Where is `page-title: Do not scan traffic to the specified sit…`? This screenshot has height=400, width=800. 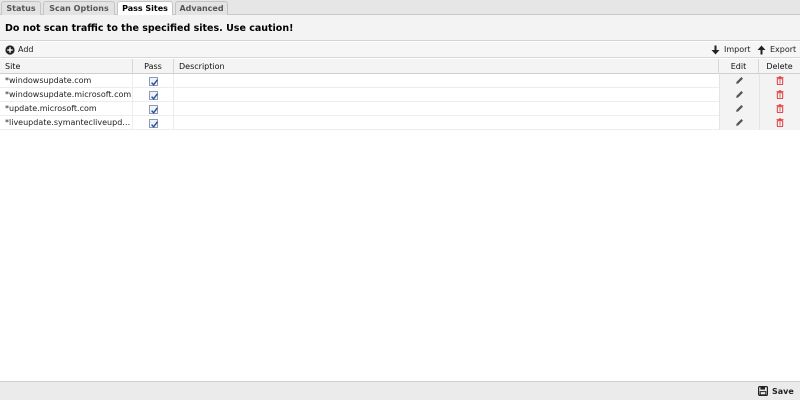 page-title: Do not scan traffic to the specified sit… is located at coordinates (149, 28).